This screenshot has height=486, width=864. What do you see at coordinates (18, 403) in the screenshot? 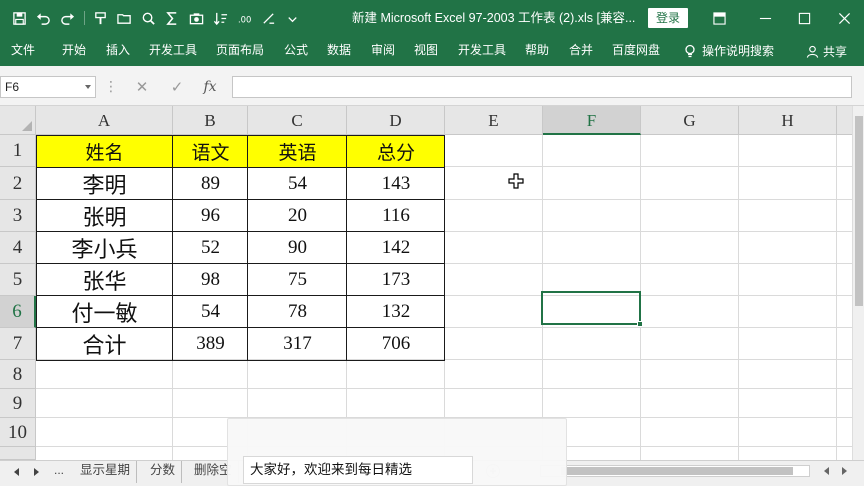
I see `row-header-9: 9` at bounding box center [18, 403].